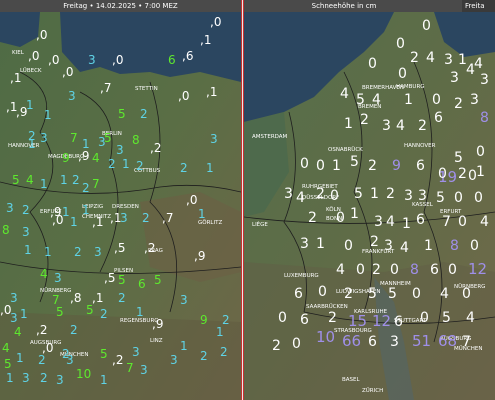 The width and height of the screenshot is (495, 400). Describe the element at coordinates (83, 374) in the screenshot. I see `left-snow-value: 10` at that location.